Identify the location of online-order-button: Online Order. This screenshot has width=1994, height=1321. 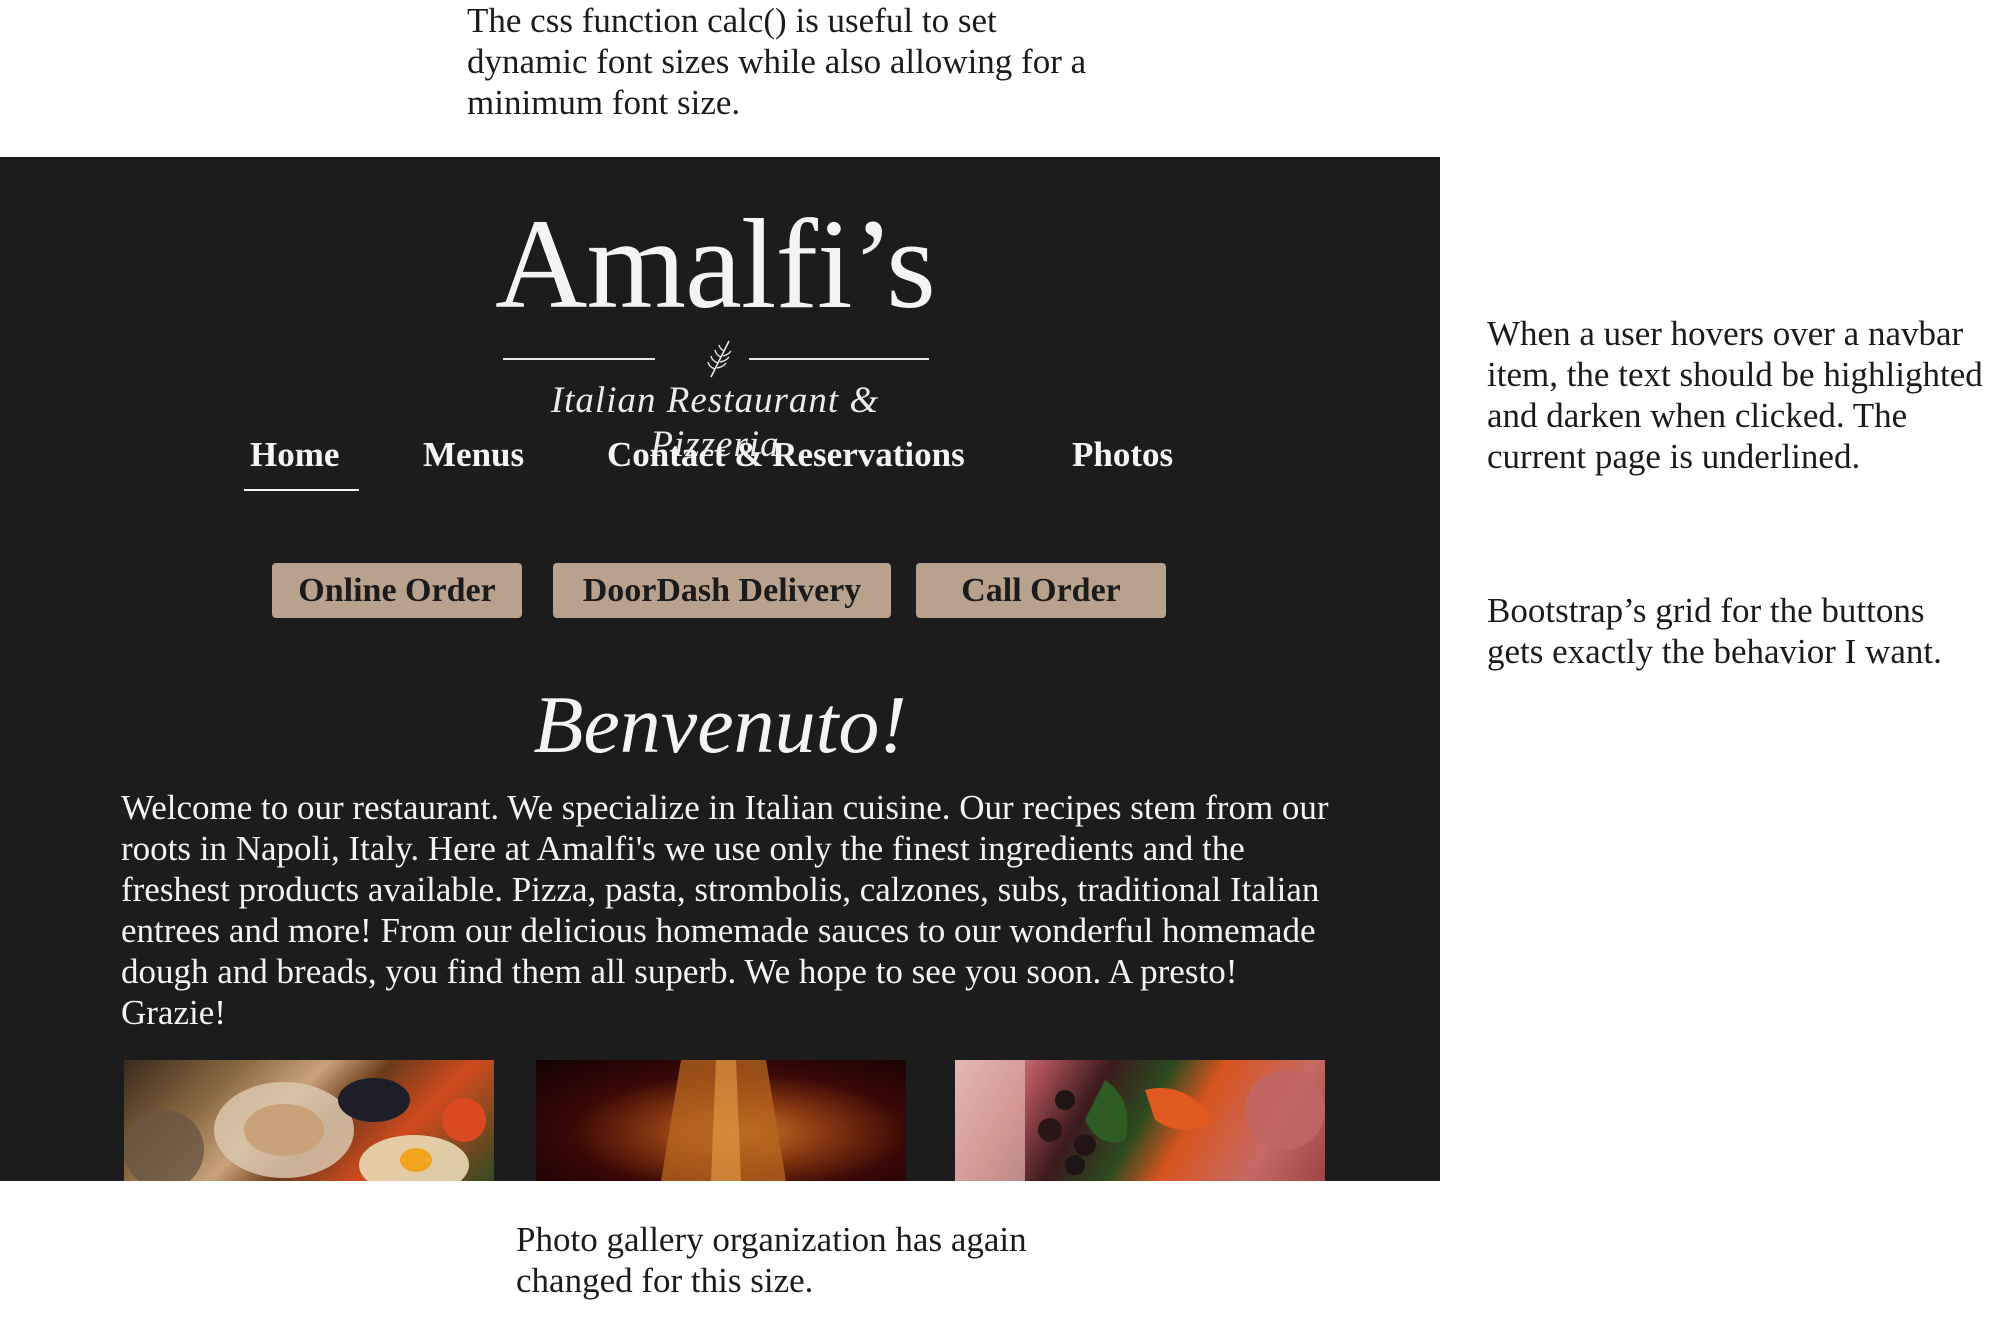
(397, 590).